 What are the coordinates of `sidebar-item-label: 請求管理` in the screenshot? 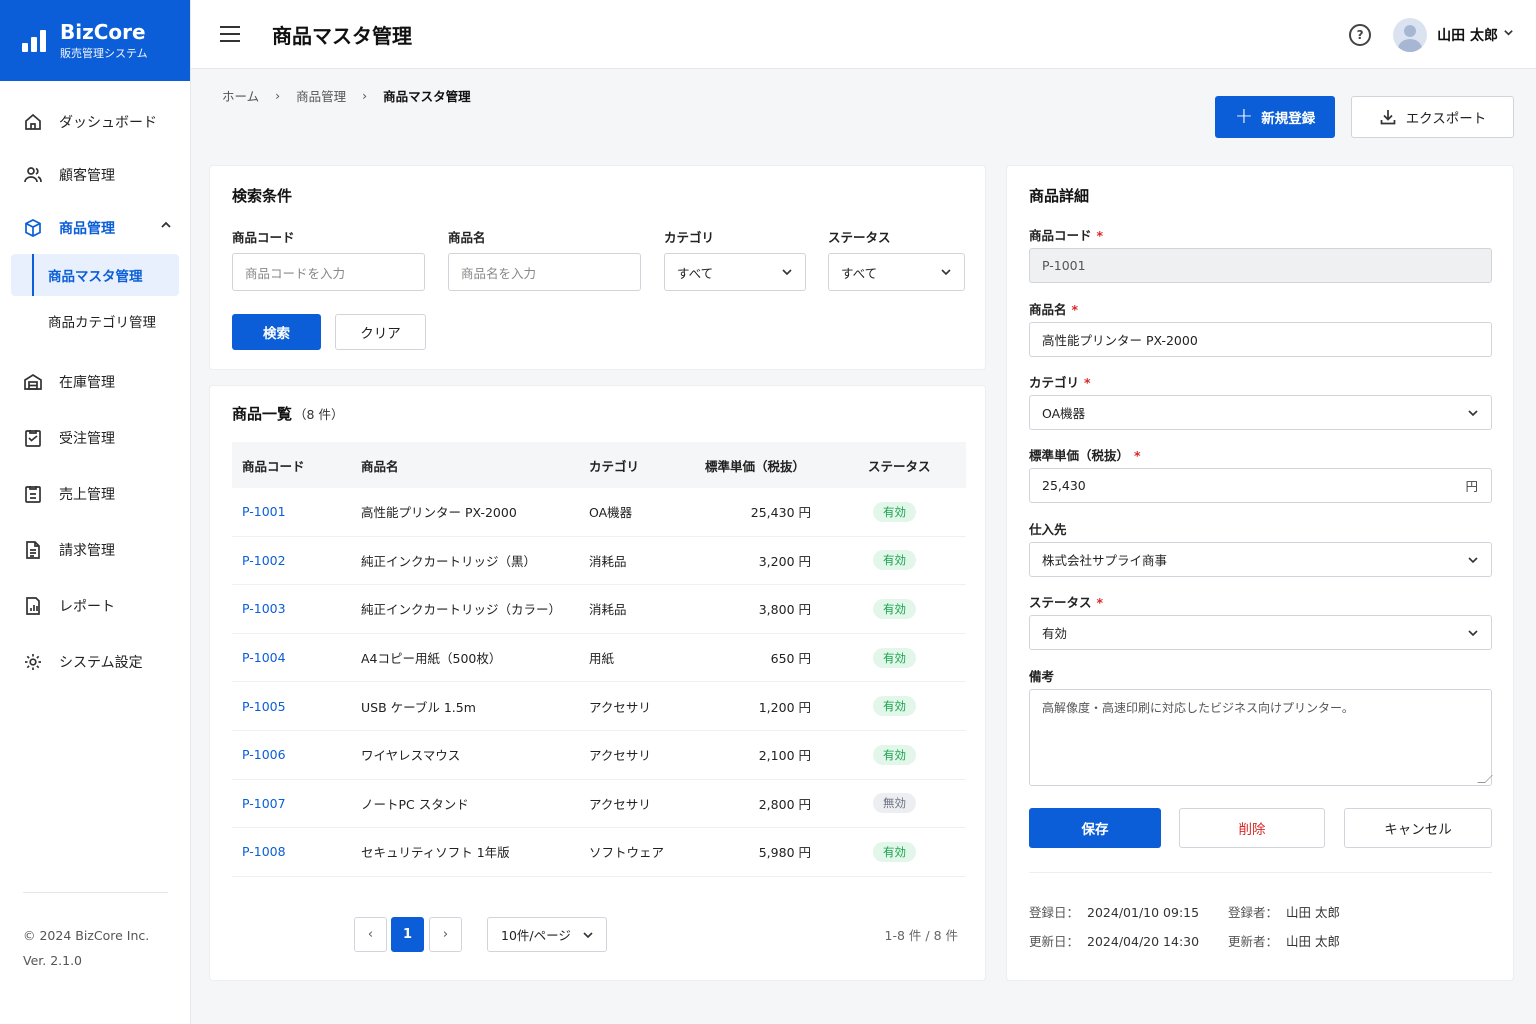 It's located at (87, 551).